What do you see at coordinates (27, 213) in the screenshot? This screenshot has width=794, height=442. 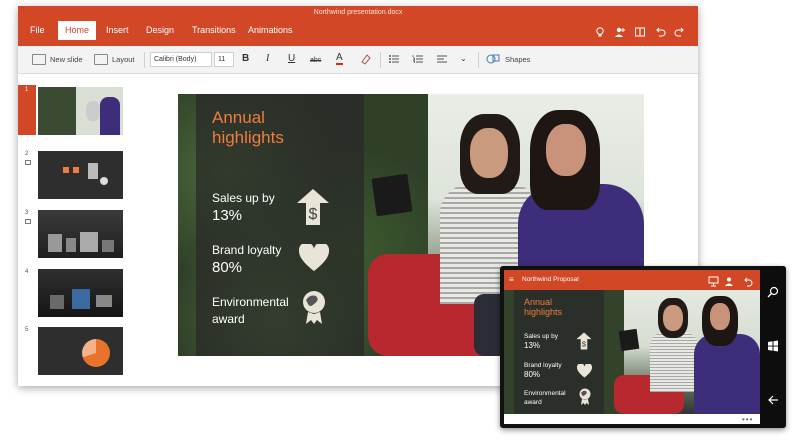 I see `thumbnail-number: 3` at bounding box center [27, 213].